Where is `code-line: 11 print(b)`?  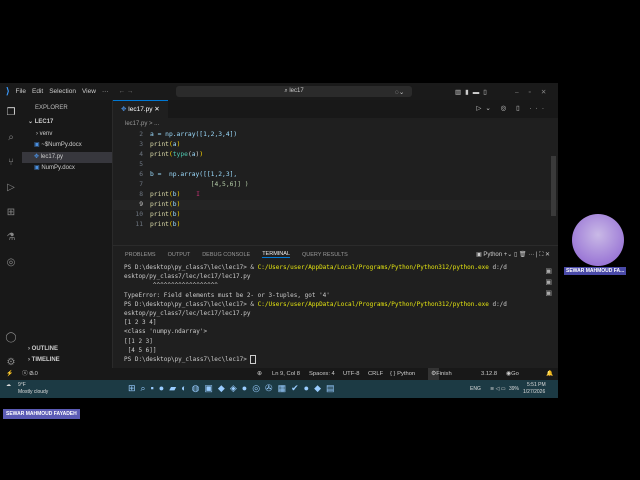
code-line: 11 print(b) is located at coordinates (158, 224).